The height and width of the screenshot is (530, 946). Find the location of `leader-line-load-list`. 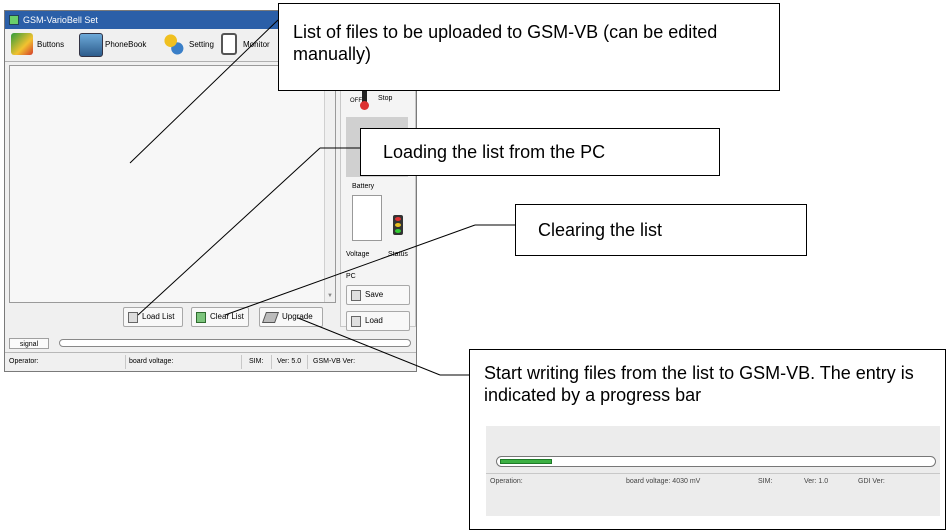

leader-line-load-list is located at coordinates (229, 231).